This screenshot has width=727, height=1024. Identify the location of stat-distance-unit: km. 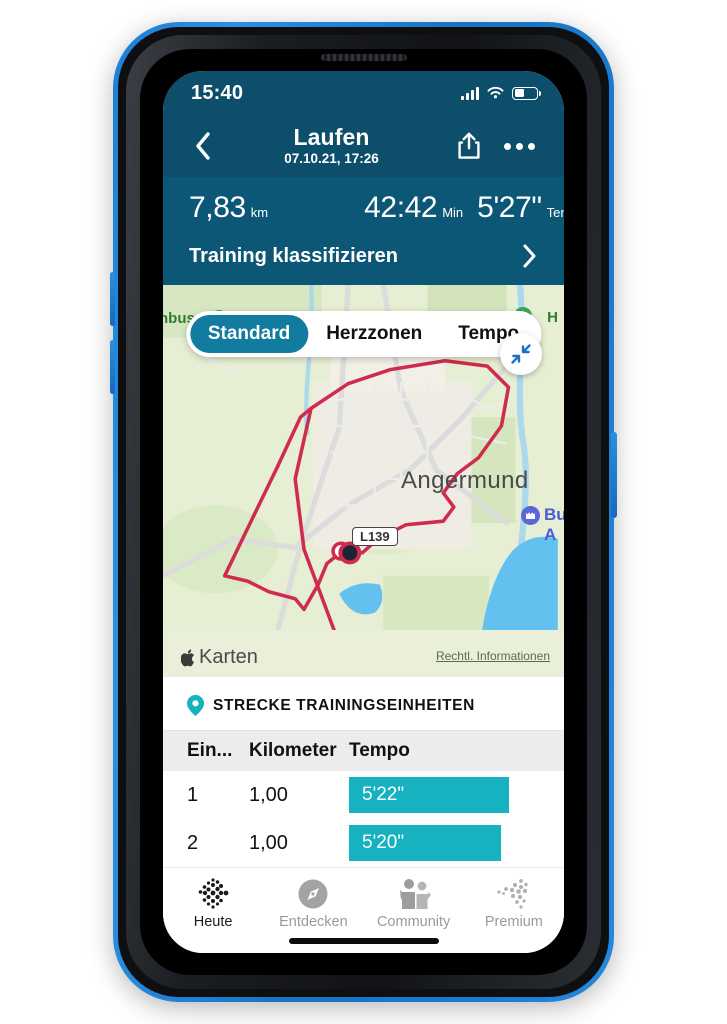
(259, 212).